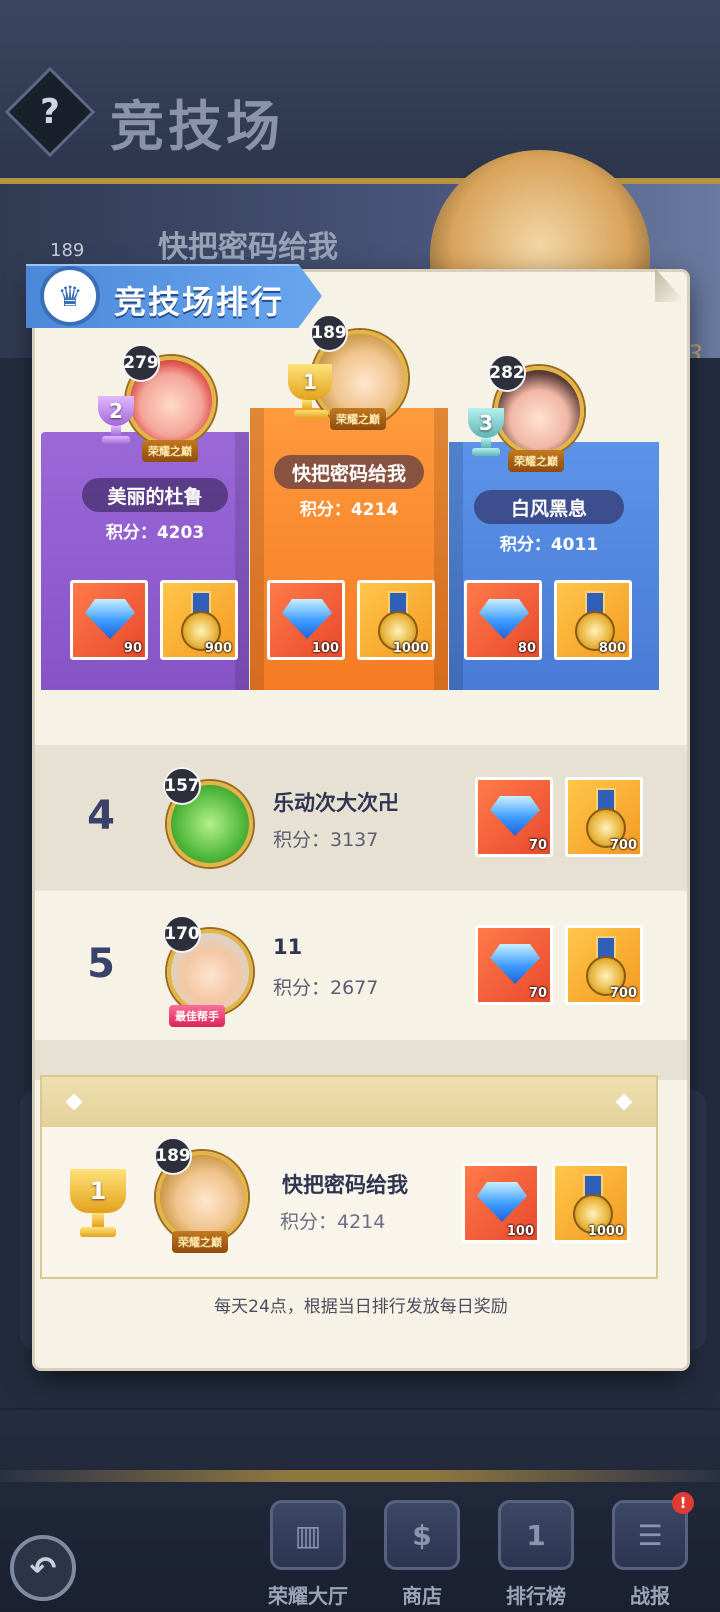  What do you see at coordinates (132, 648) in the screenshot?
I see `reward-qty: 90` at bounding box center [132, 648].